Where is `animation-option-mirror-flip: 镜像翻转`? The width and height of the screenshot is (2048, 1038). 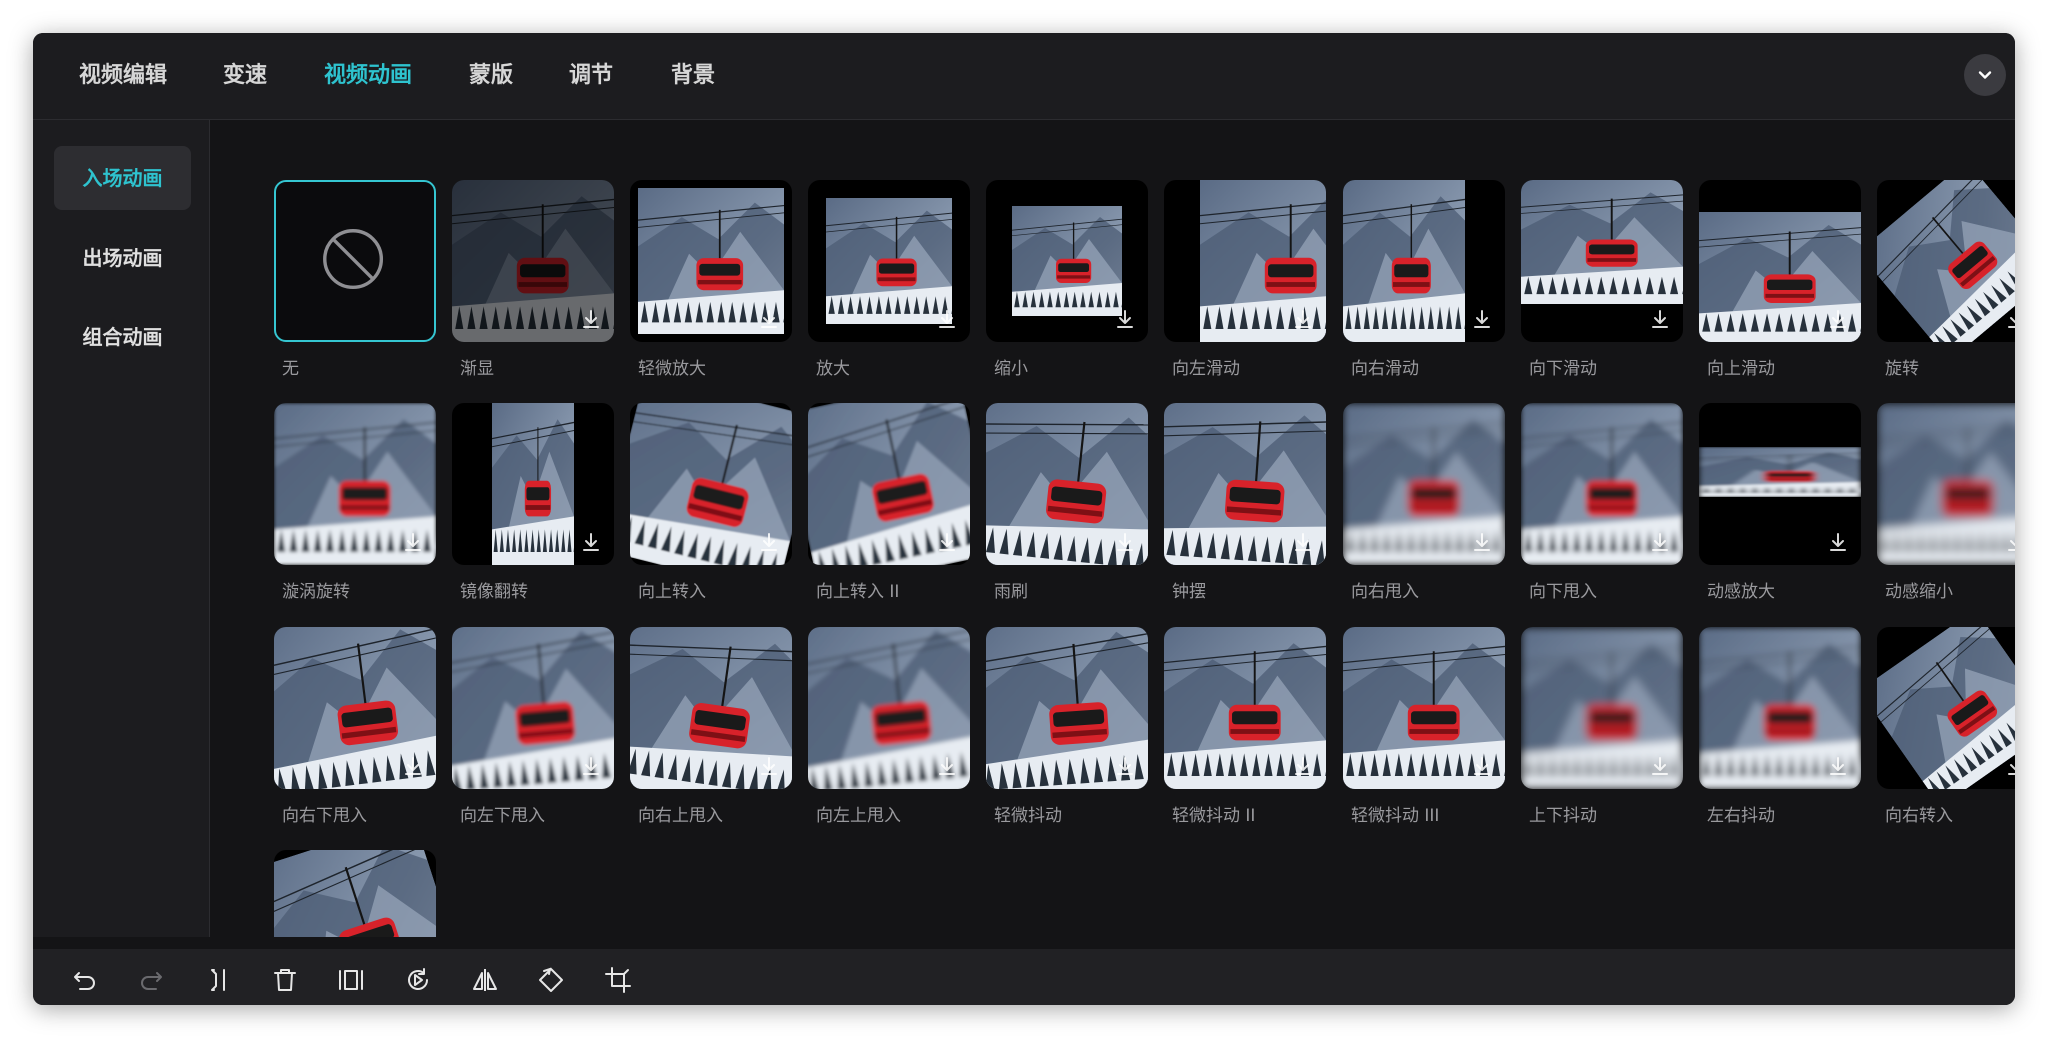
animation-option-mirror-flip: 镜像翻转 is located at coordinates (533, 503).